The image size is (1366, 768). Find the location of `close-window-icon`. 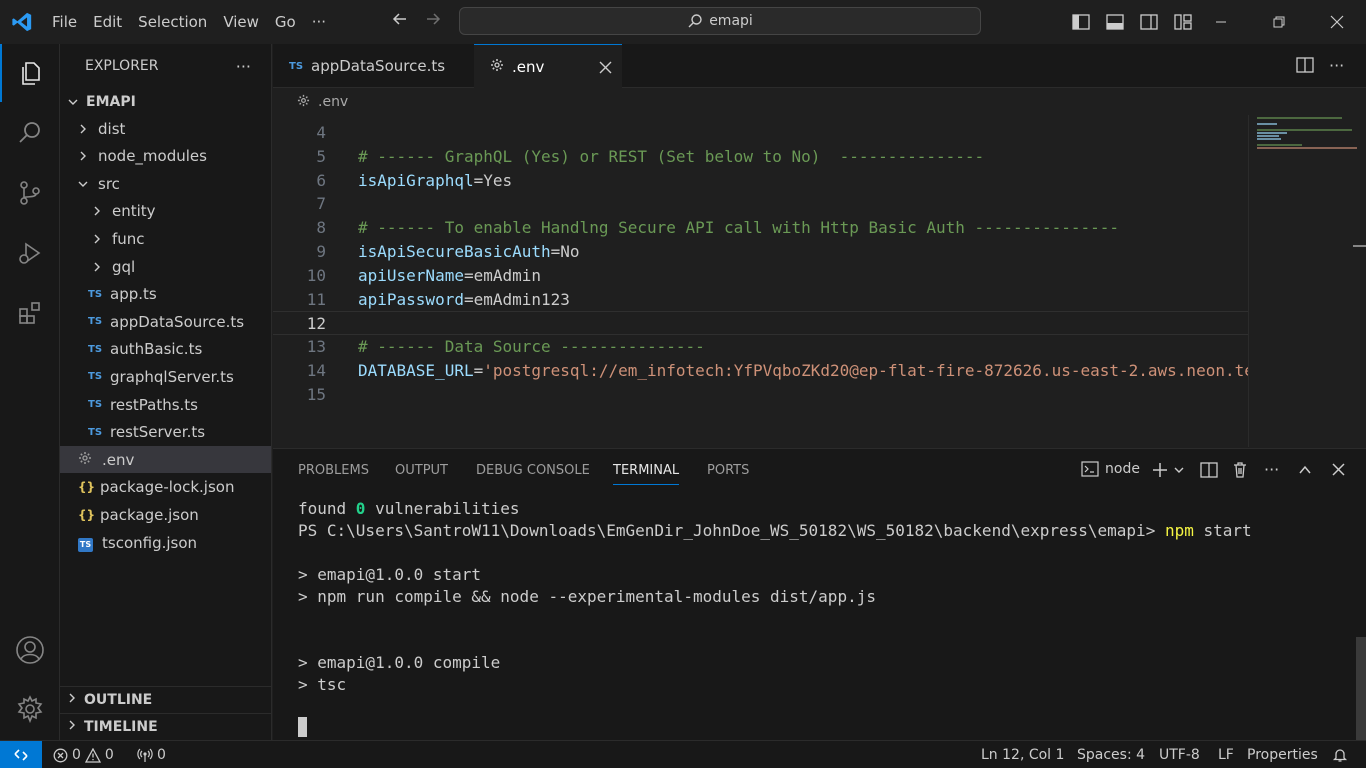

close-window-icon is located at coordinates (1337, 22).